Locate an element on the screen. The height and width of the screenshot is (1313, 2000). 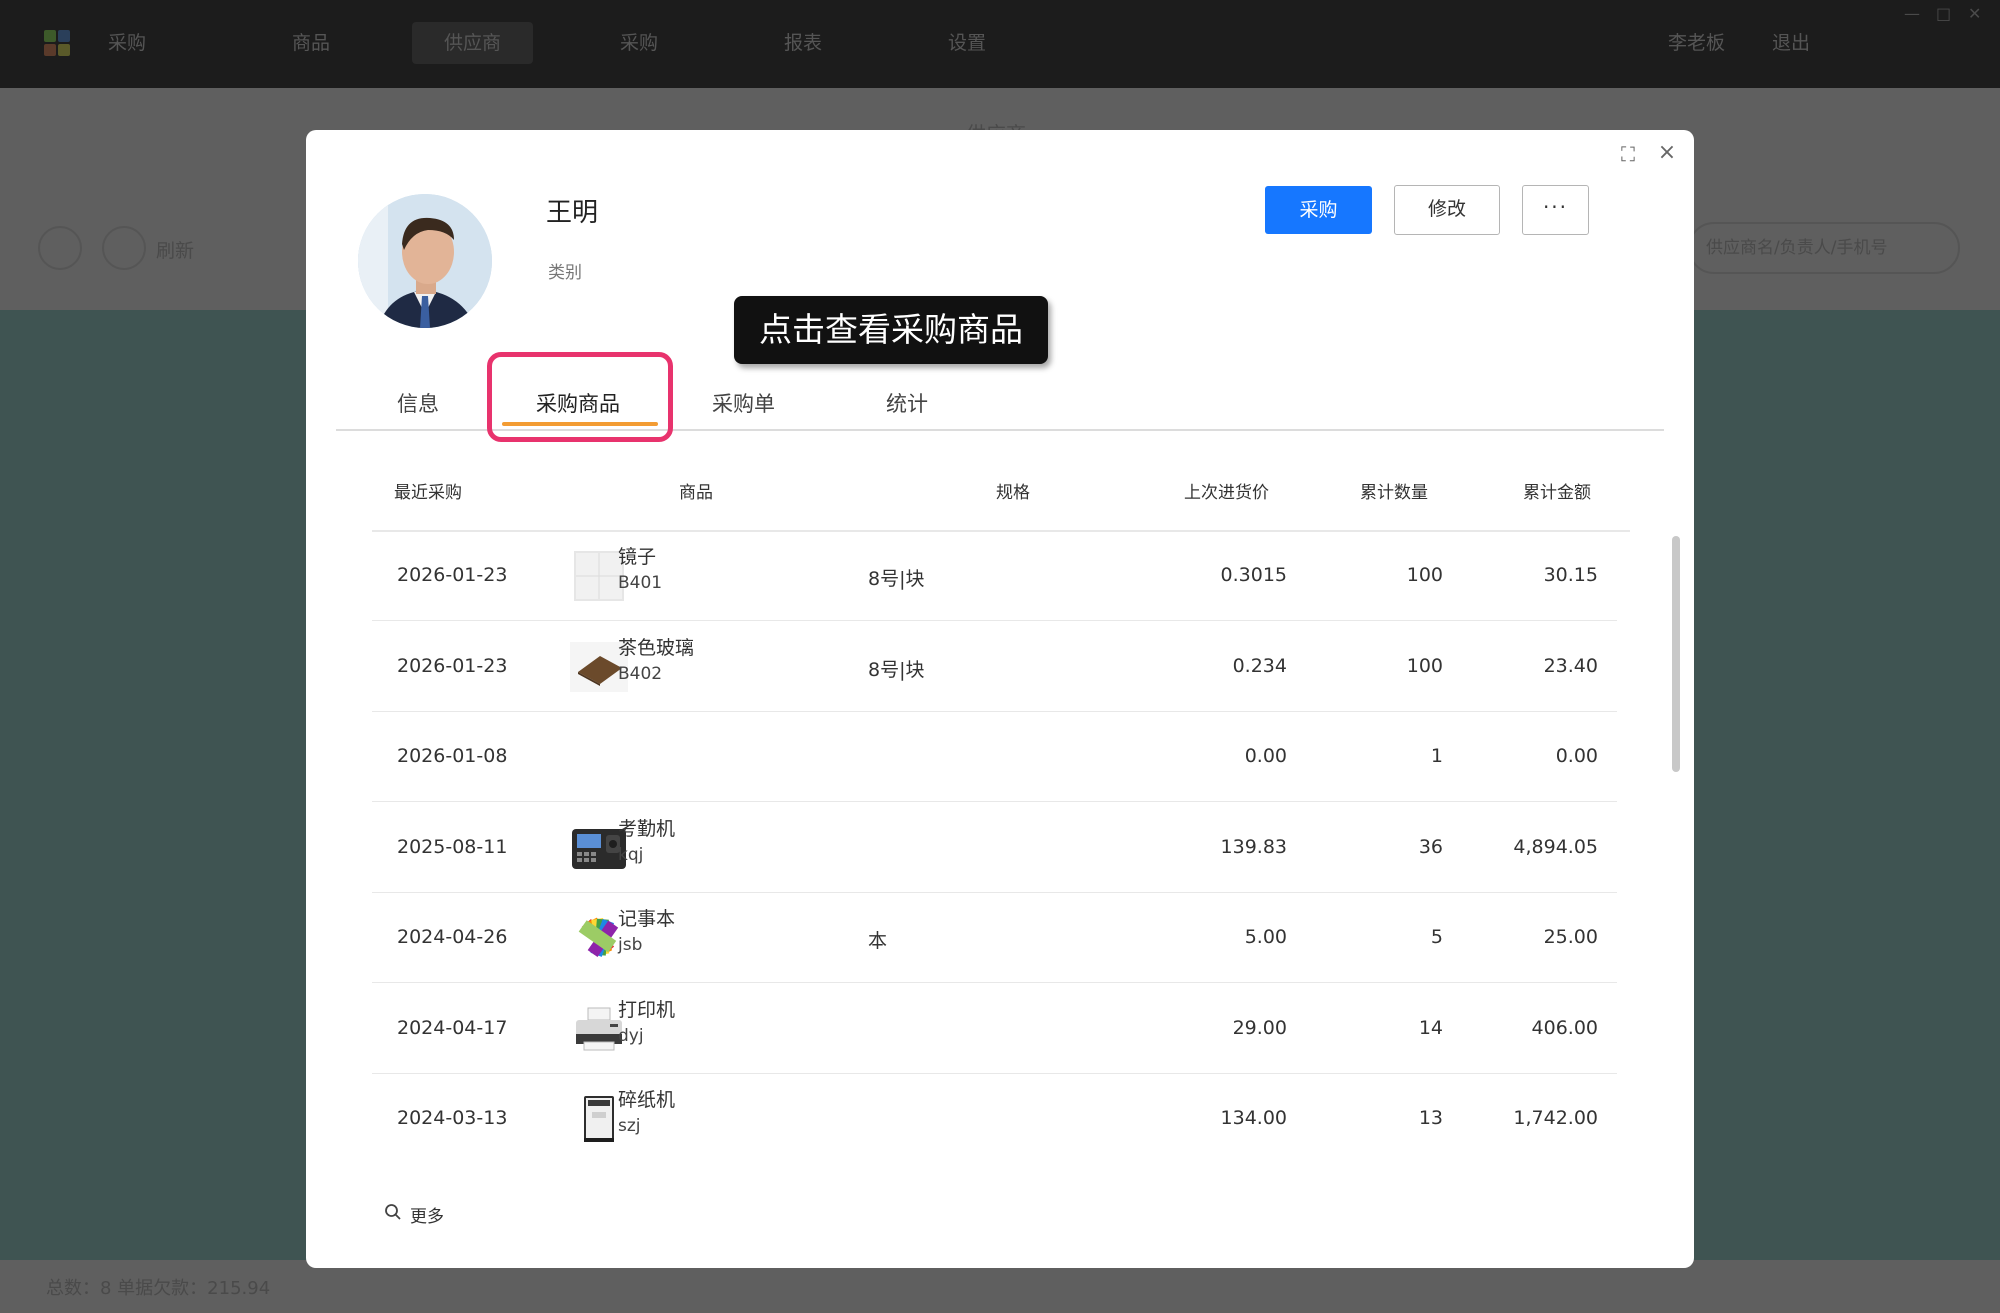
cell-spec: 本 is located at coordinates (878, 941).